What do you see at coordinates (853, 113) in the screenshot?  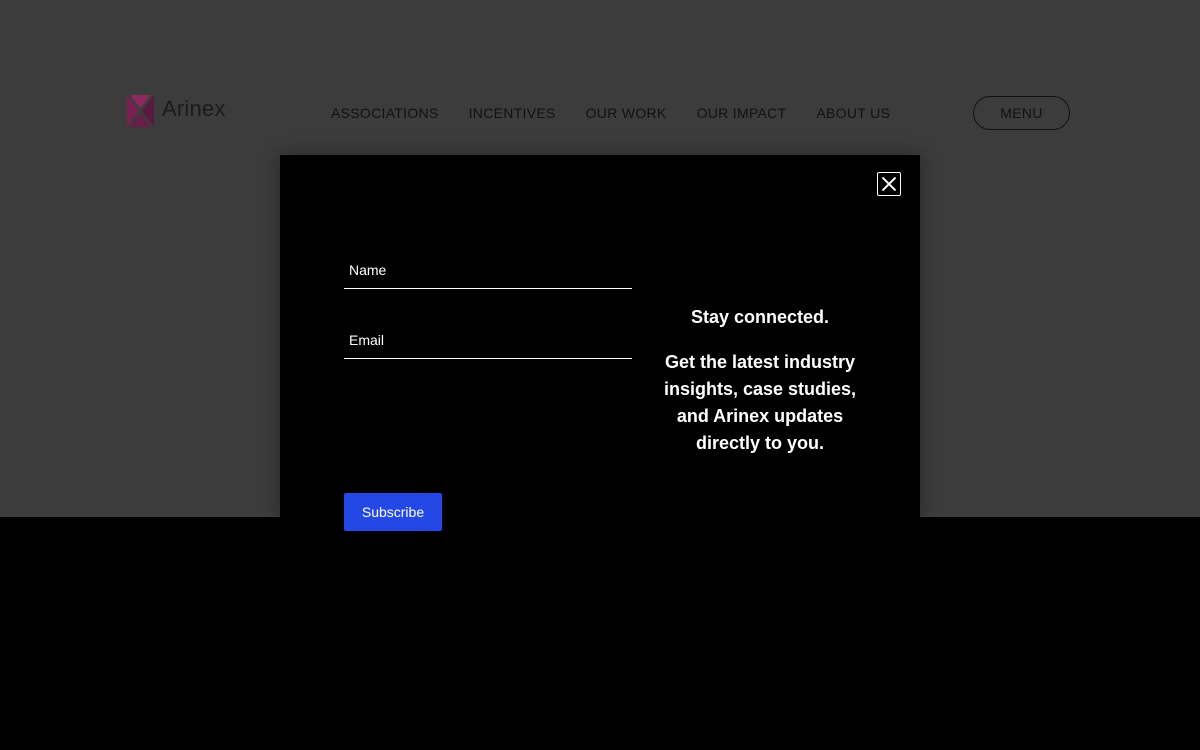 I see `nav-item-about-us: ABOUT US` at bounding box center [853, 113].